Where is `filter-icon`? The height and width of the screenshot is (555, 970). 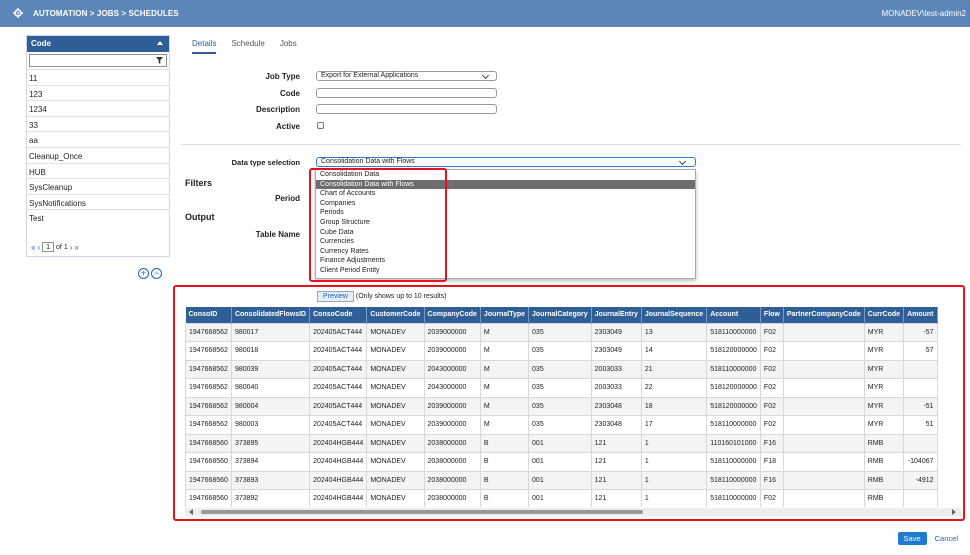
filter-icon is located at coordinates (159, 60).